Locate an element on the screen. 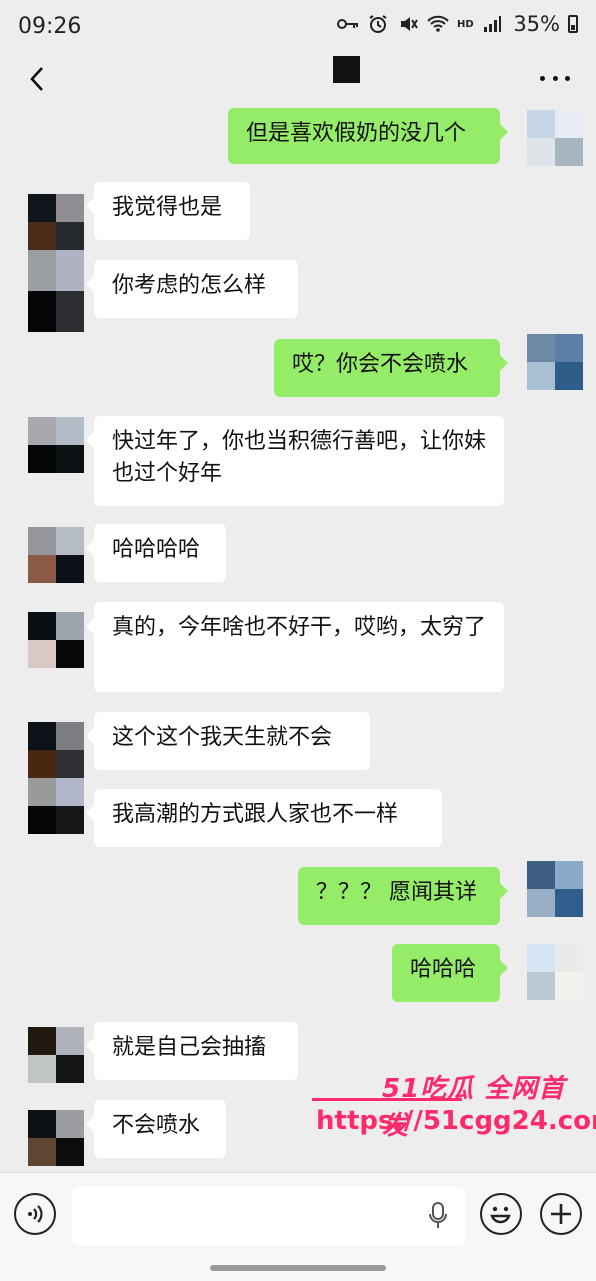 The image size is (596, 1281). wifi-icon is located at coordinates (438, 24).